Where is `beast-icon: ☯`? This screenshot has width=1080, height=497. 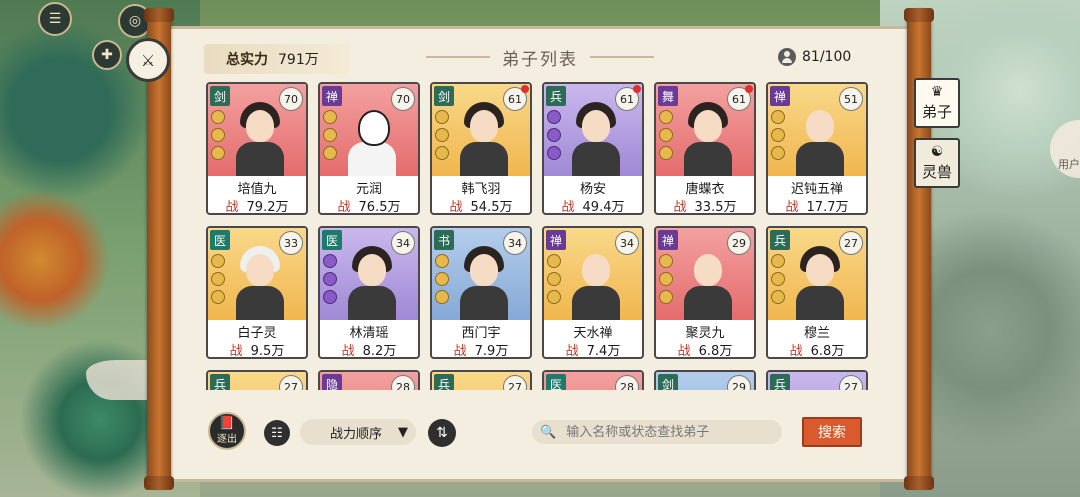 beast-icon: ☯ is located at coordinates (937, 151).